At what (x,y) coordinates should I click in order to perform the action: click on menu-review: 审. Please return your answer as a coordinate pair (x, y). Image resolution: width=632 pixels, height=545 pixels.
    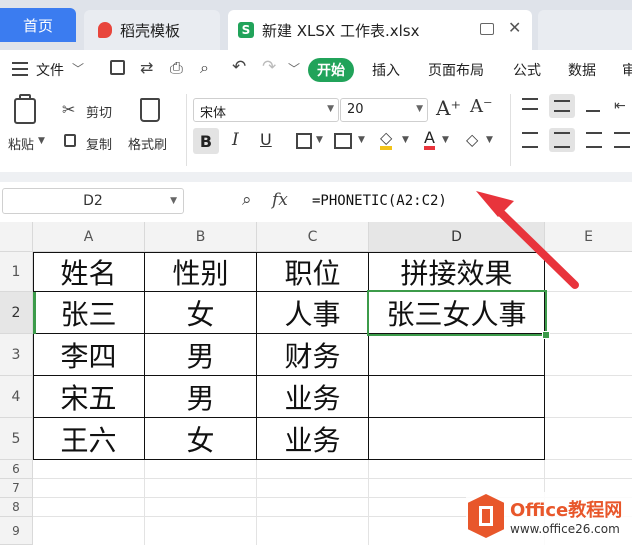
    Looking at the image, I should click on (627, 70).